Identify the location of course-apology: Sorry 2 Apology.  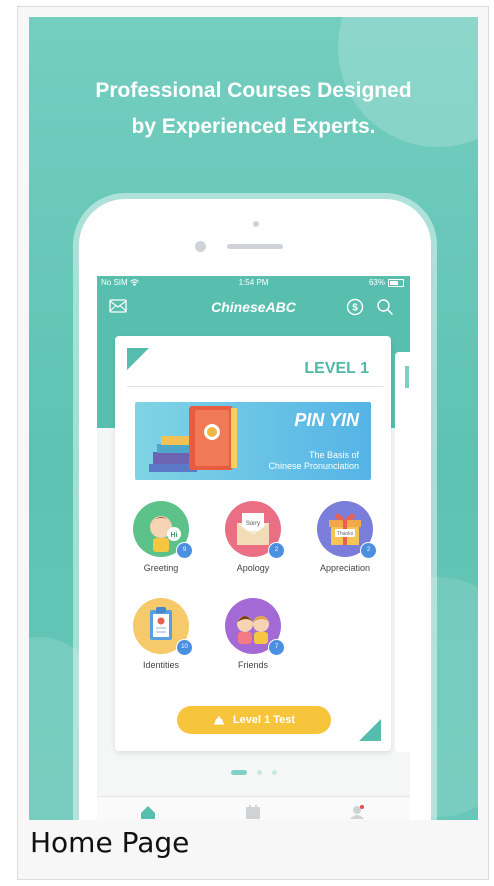
(253, 537).